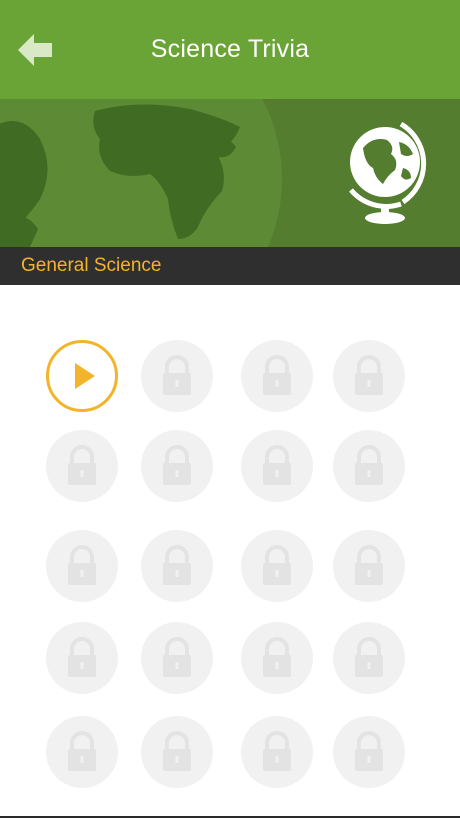  I want to click on page-title: Science Trivia, so click(230, 49).